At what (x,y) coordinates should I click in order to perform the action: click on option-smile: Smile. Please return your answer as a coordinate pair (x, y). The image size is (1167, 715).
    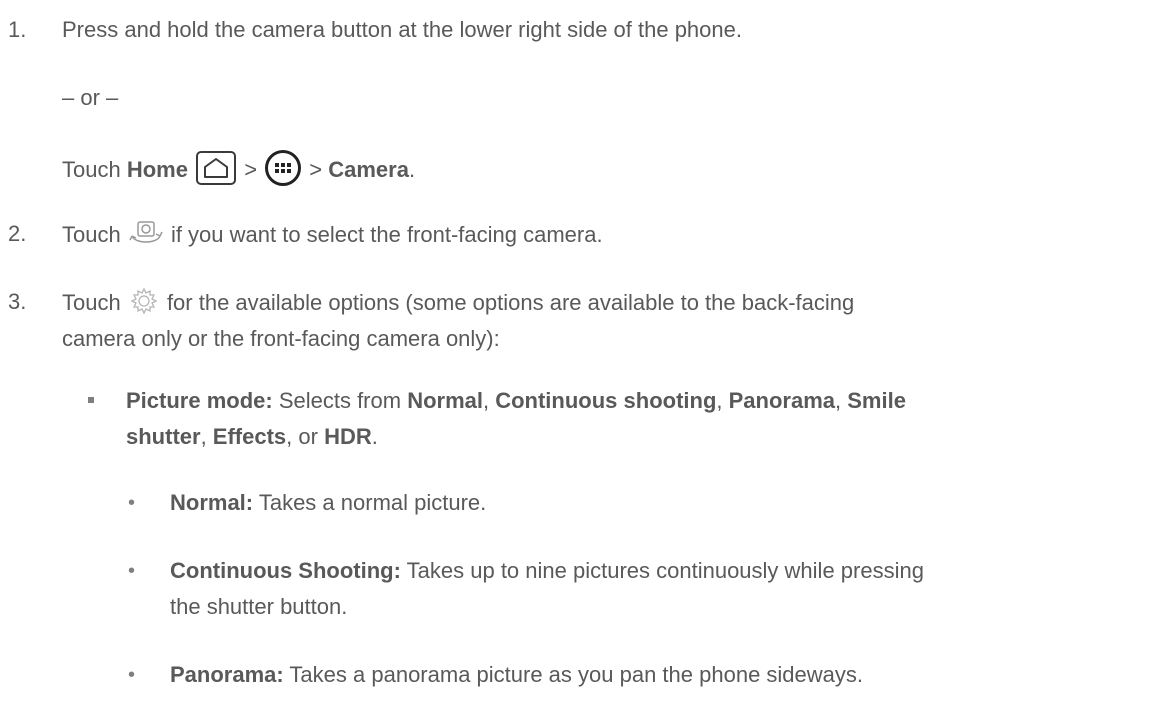
    Looking at the image, I should click on (876, 400).